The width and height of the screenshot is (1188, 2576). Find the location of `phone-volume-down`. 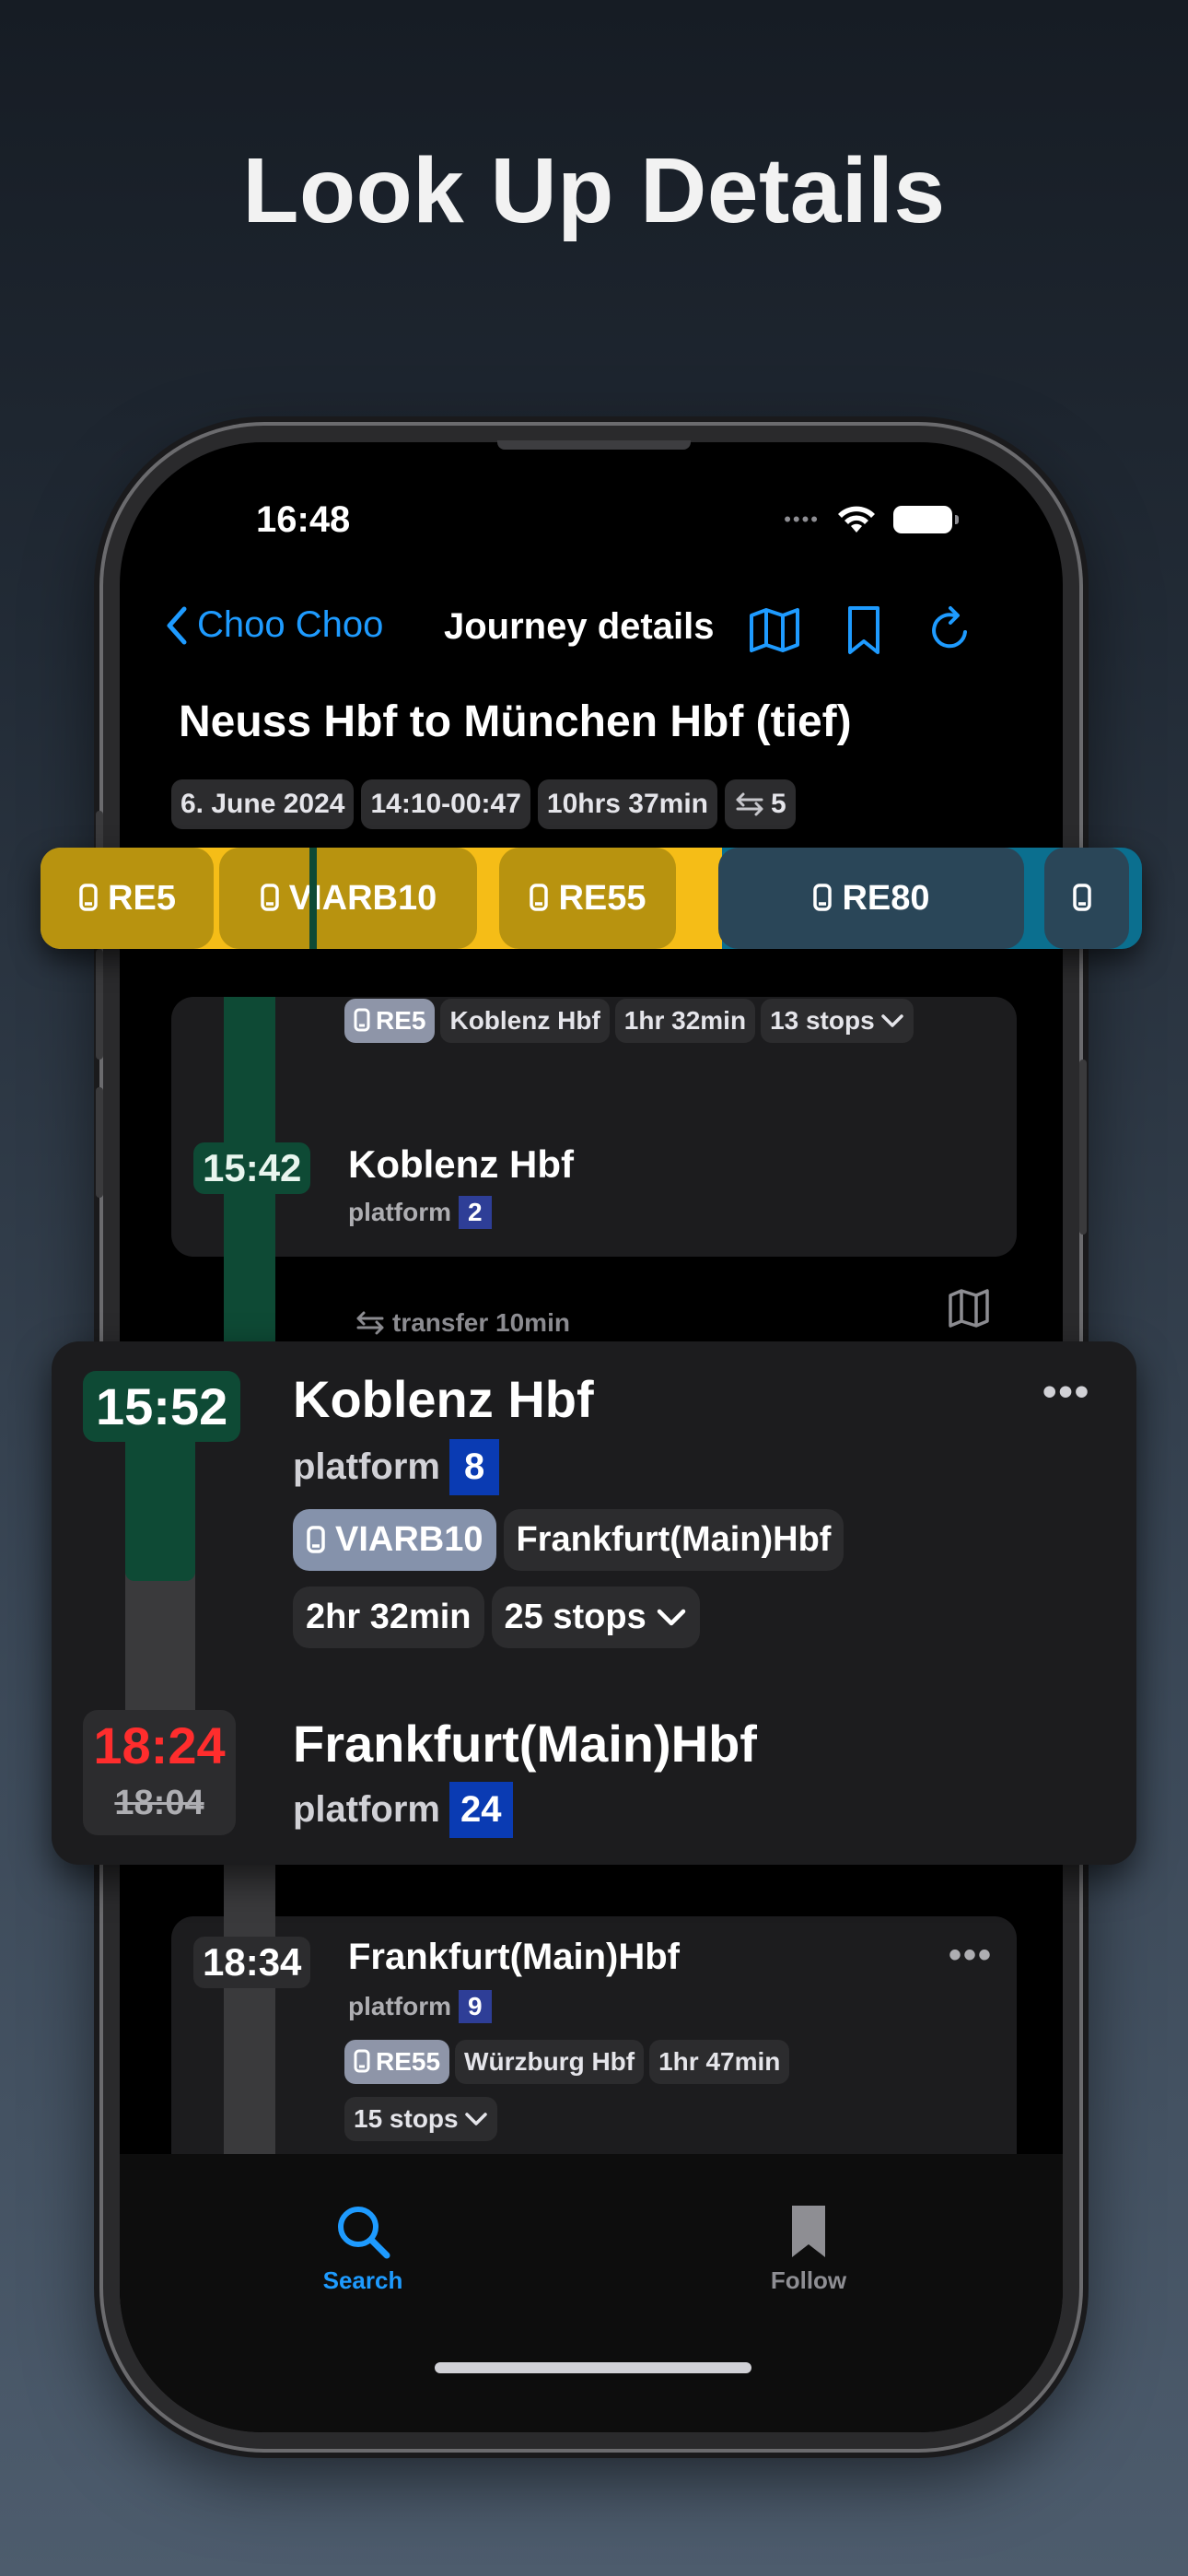

phone-volume-down is located at coordinates (99, 1142).